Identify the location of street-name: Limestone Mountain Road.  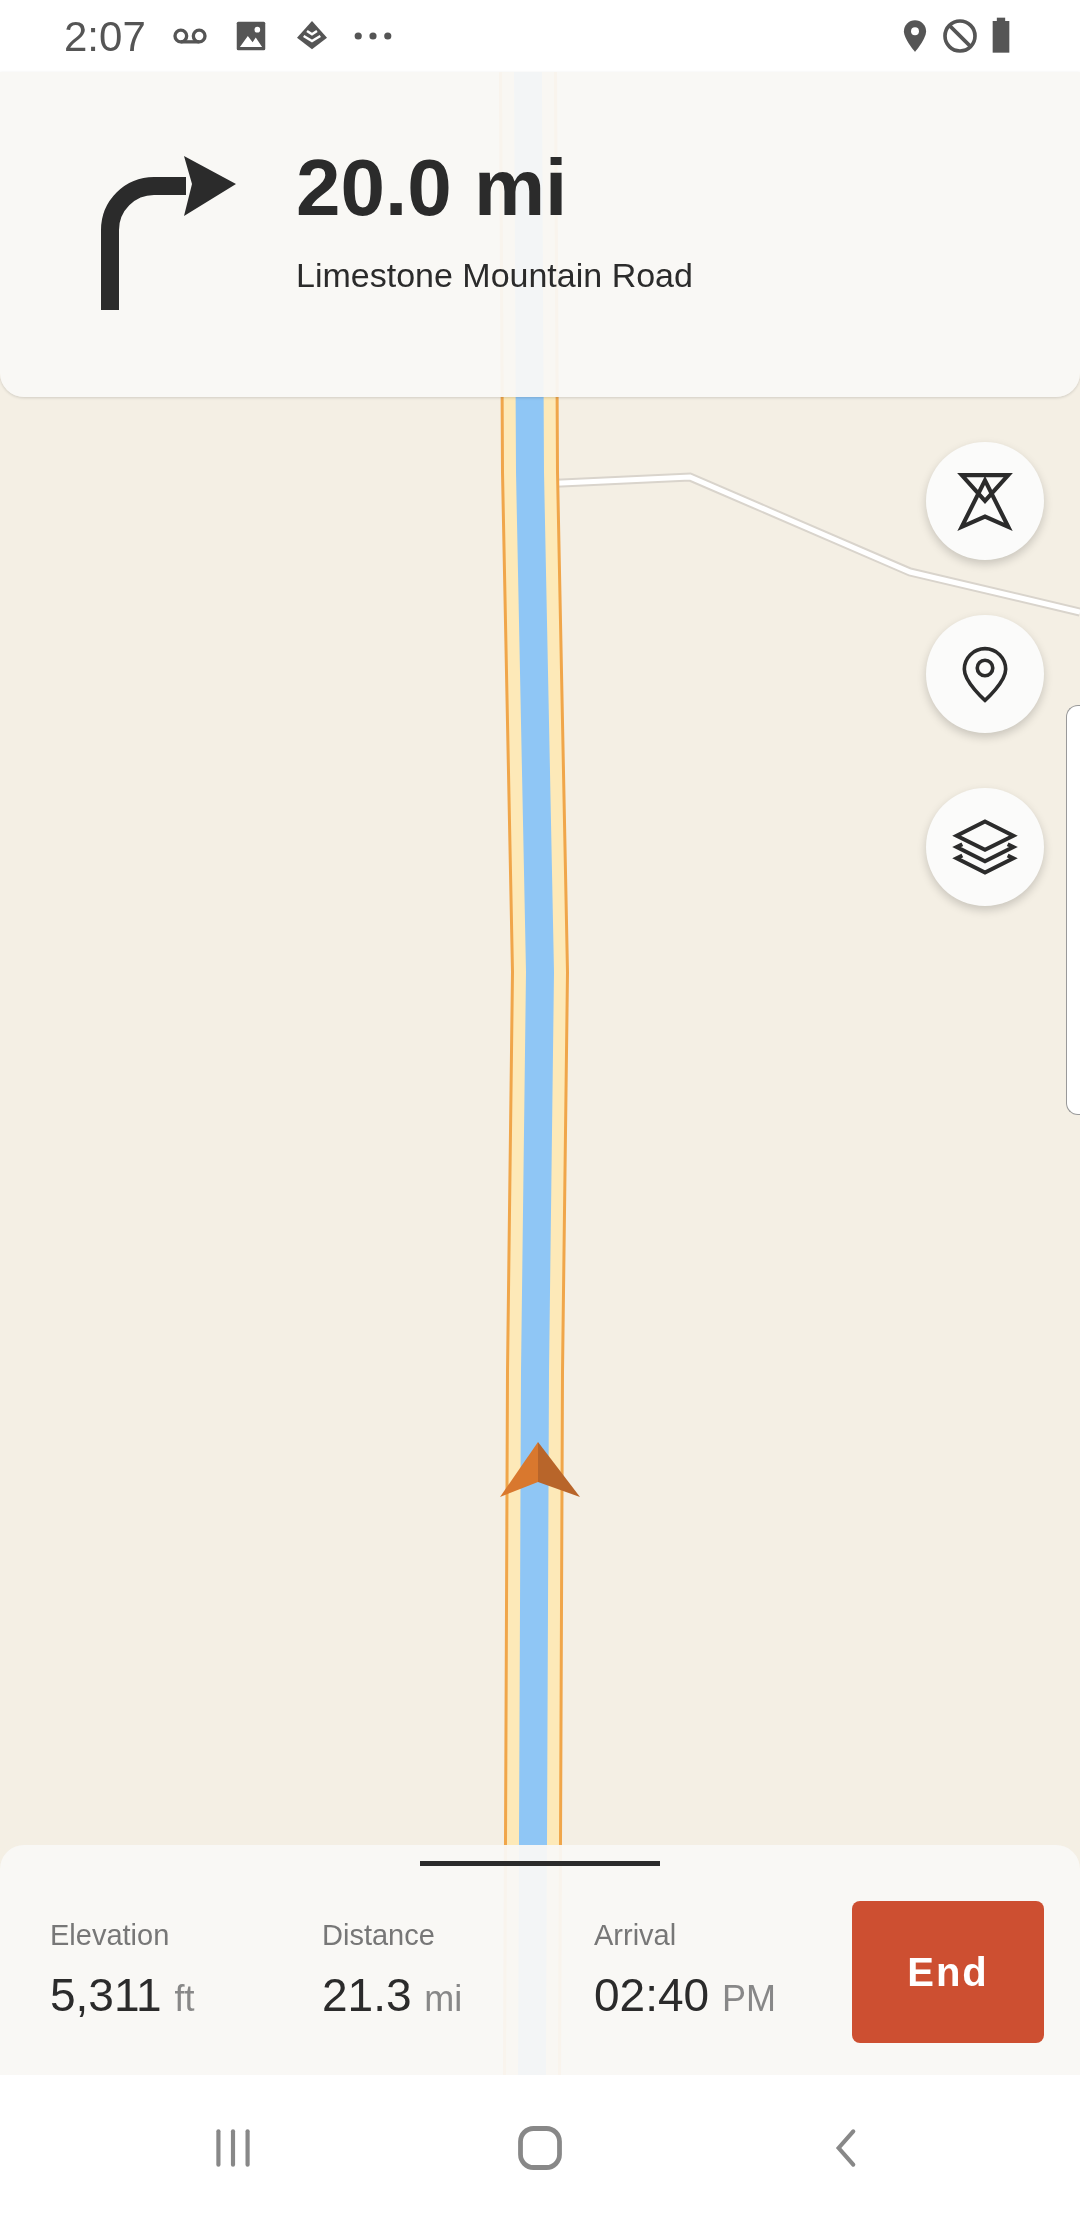
(494, 275).